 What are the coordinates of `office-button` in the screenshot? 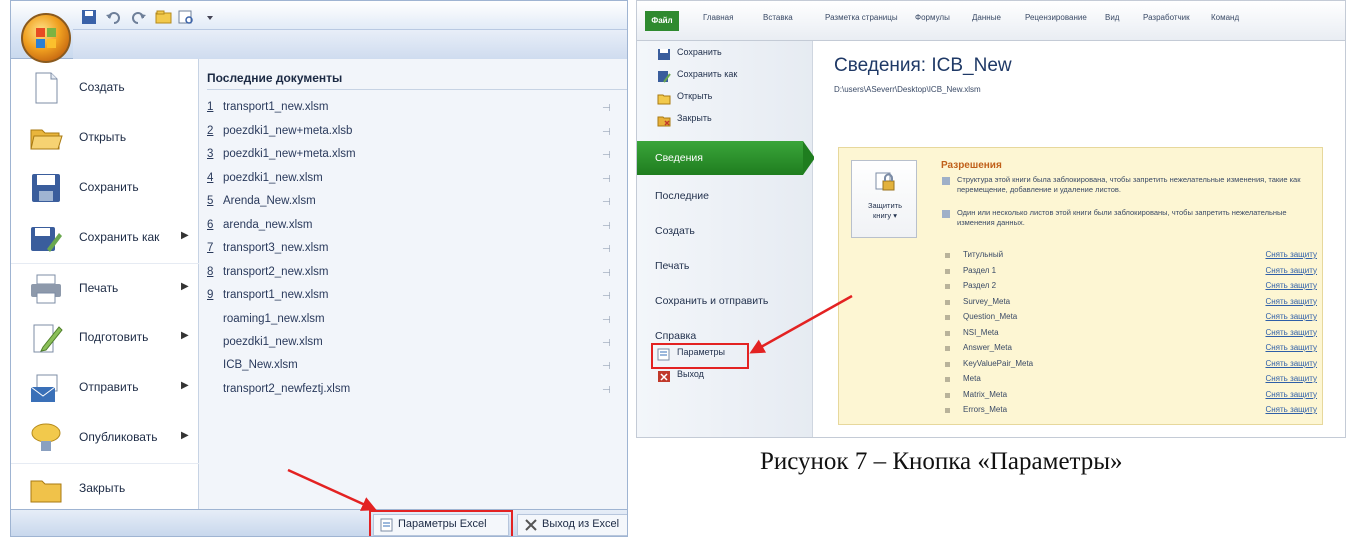 It's located at (46, 38).